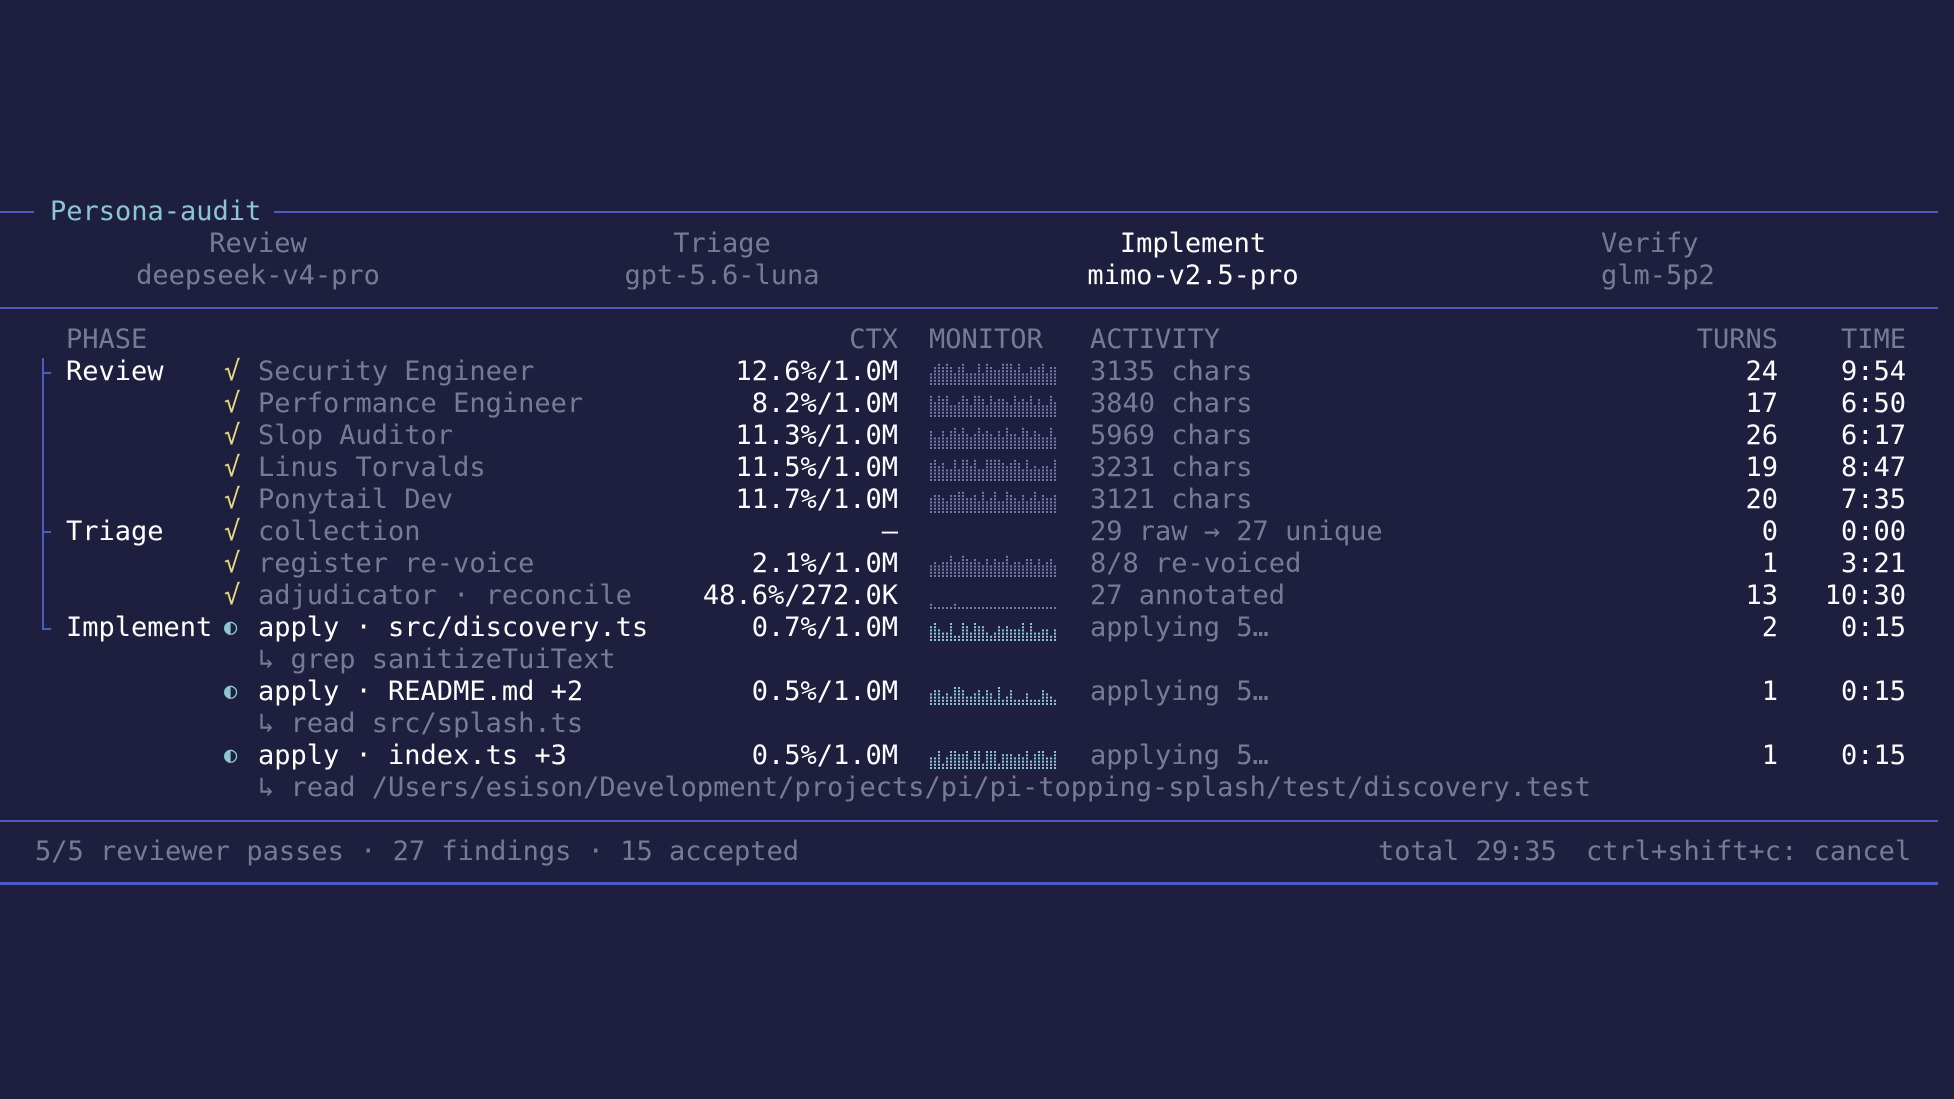 This screenshot has width=1954, height=1099. I want to click on top-border-right, so click(1106, 212).